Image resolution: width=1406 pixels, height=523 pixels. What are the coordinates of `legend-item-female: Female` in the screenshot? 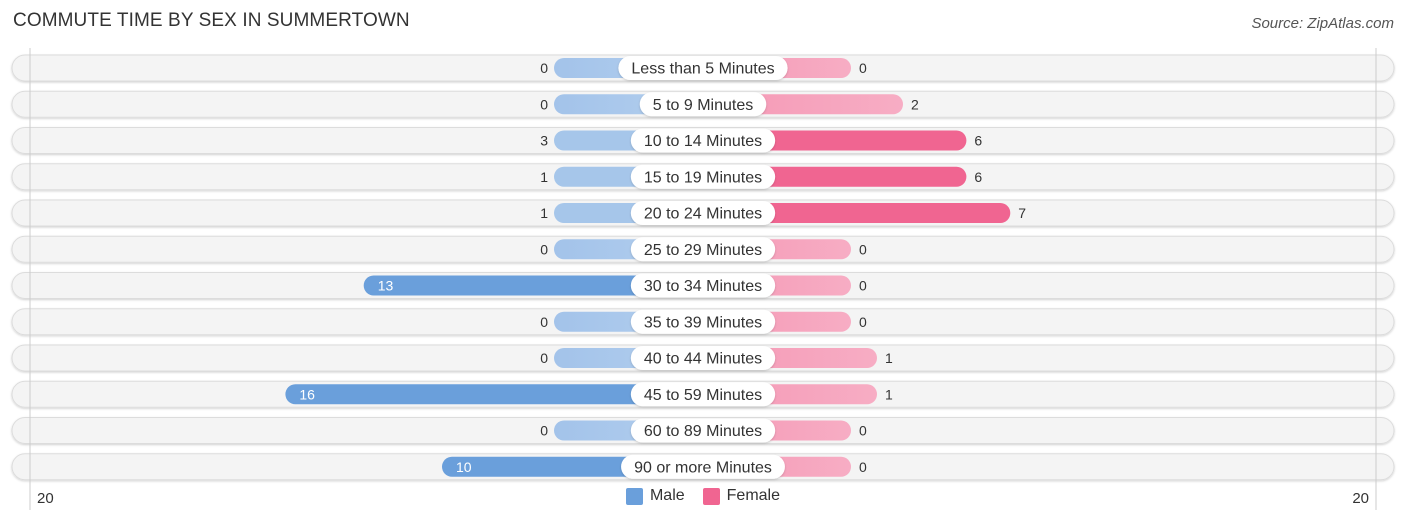 It's located at (741, 496).